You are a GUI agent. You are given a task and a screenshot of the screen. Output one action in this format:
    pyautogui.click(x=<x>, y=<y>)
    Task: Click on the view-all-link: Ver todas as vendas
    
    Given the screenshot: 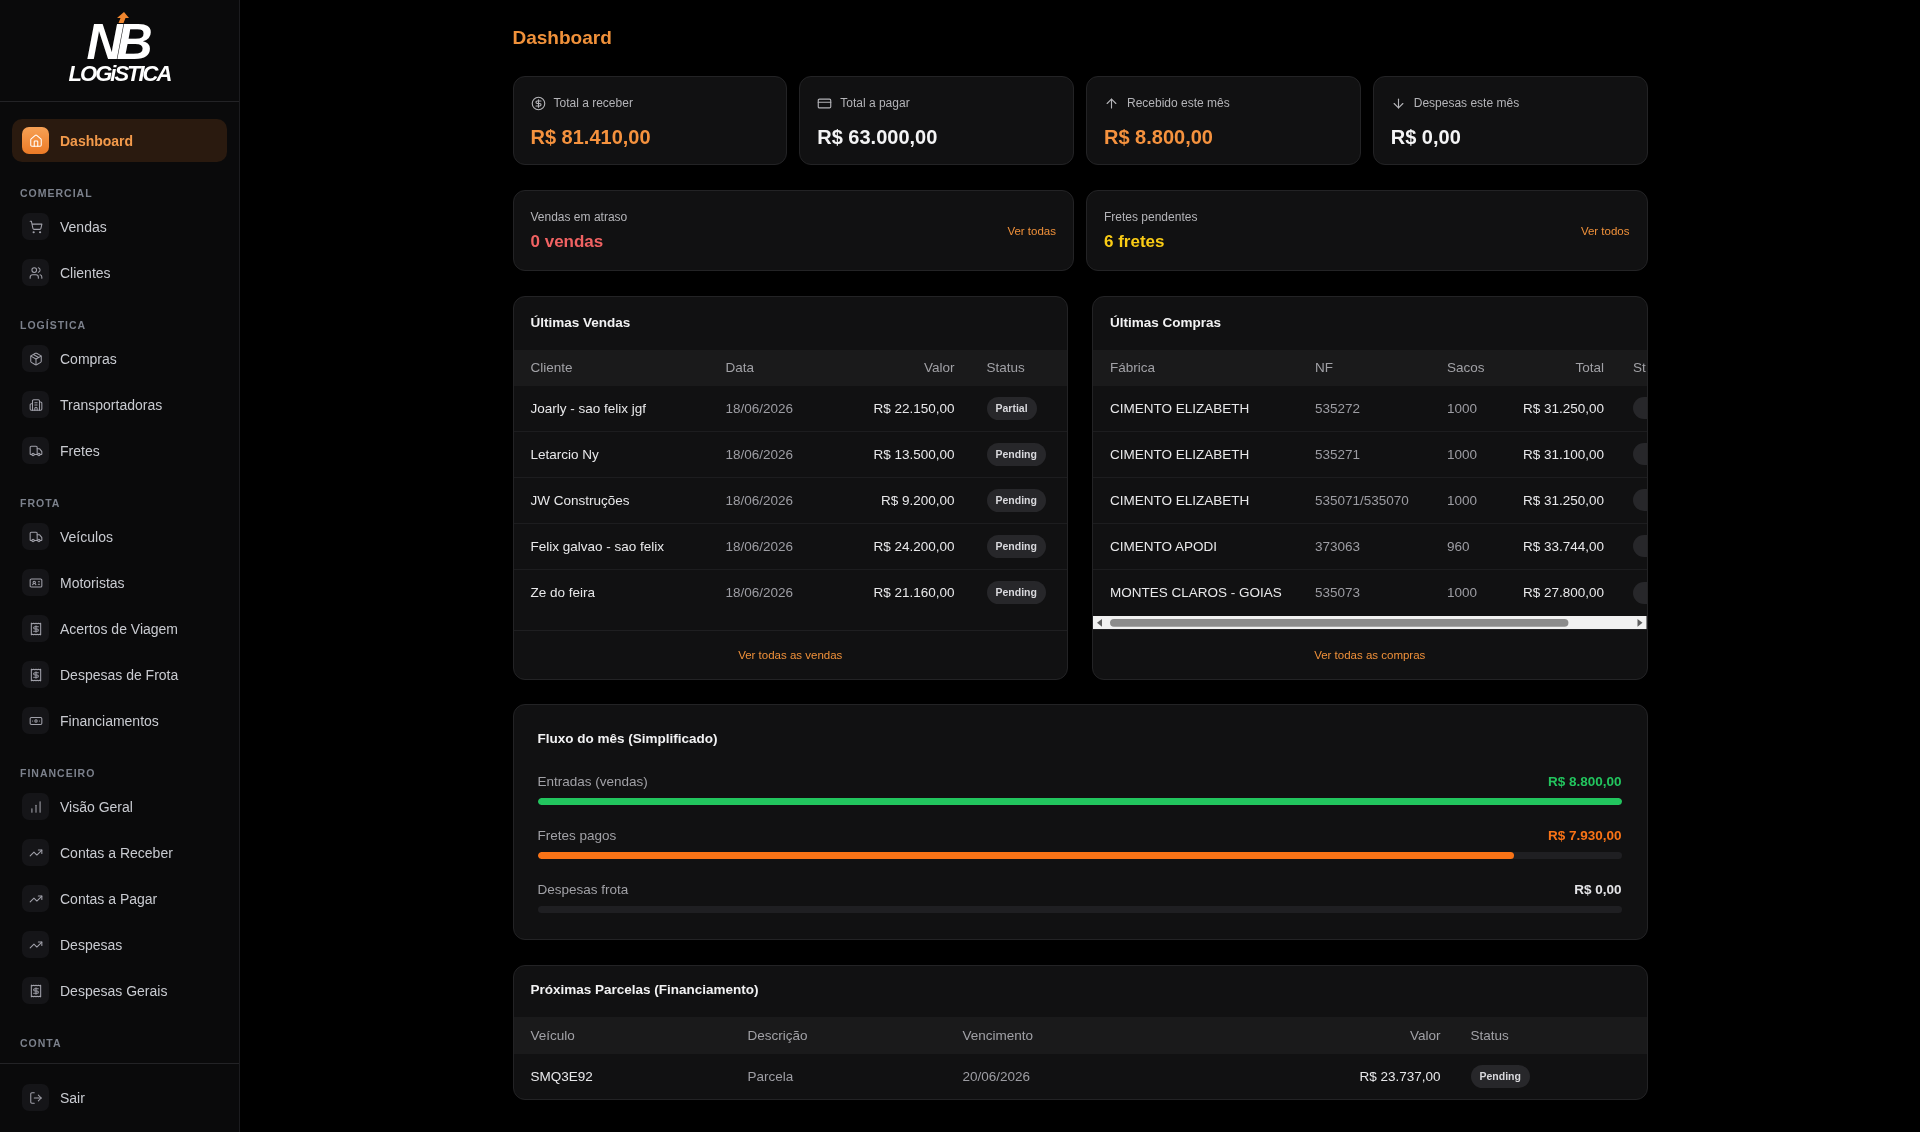 What is the action you would take?
    pyautogui.click(x=790, y=654)
    